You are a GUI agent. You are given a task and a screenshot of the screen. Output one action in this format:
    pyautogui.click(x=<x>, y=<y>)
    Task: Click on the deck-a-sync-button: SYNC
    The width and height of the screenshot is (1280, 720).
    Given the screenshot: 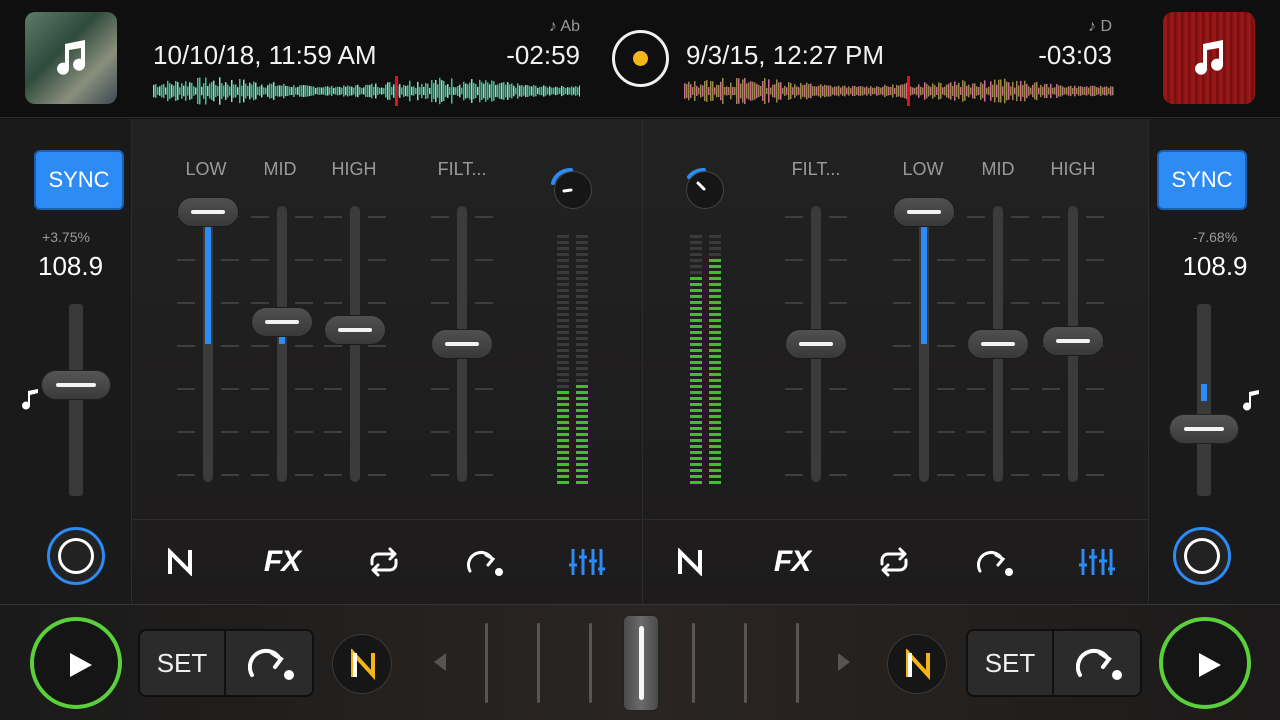 What is the action you would take?
    pyautogui.click(x=79, y=180)
    